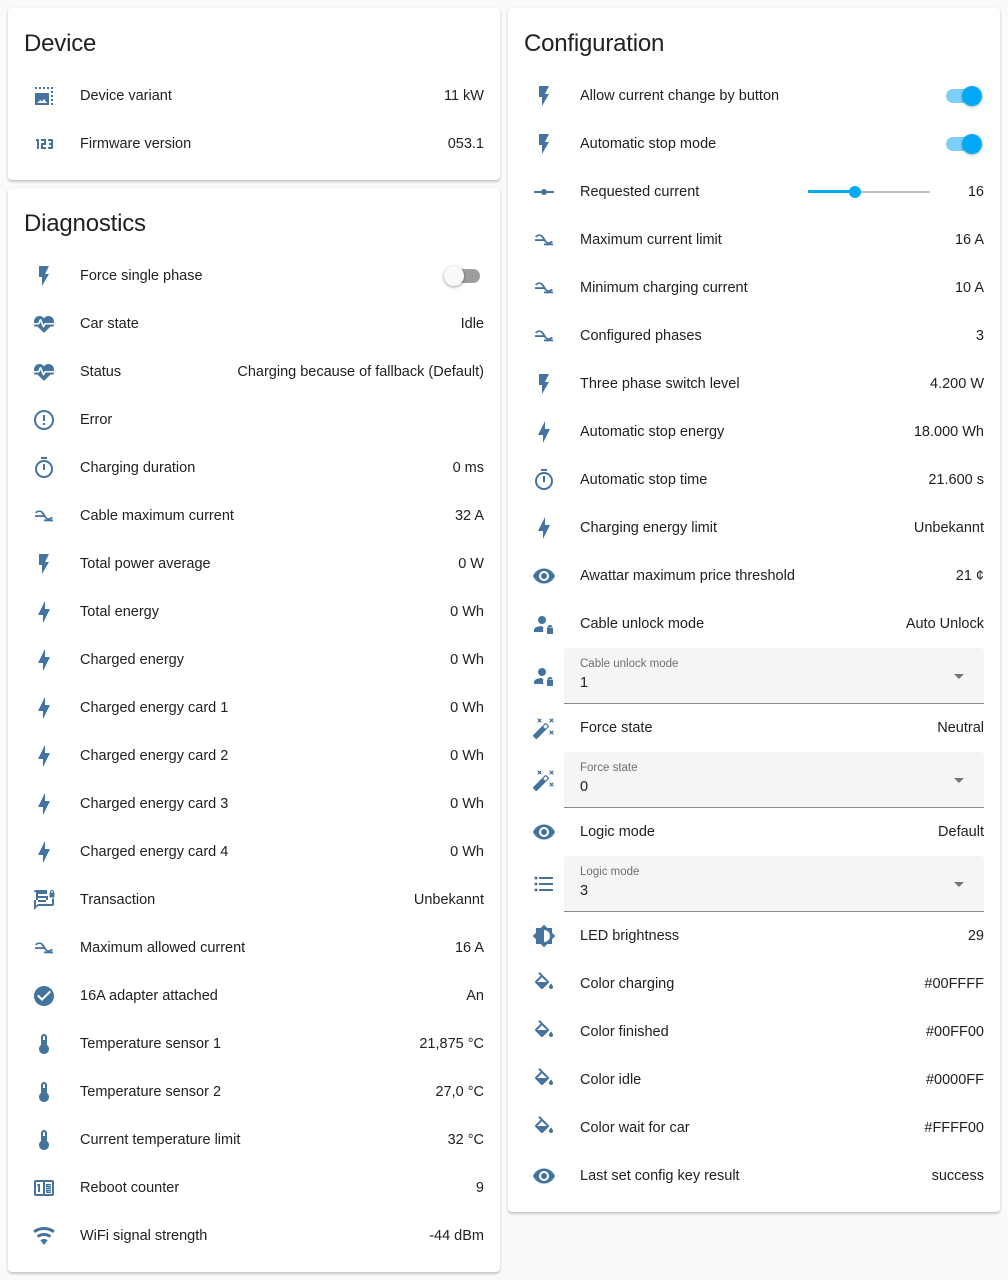 This screenshot has height=1280, width=1008. Describe the element at coordinates (544, 1032) in the screenshot. I see `format-color-fill-icon` at that location.